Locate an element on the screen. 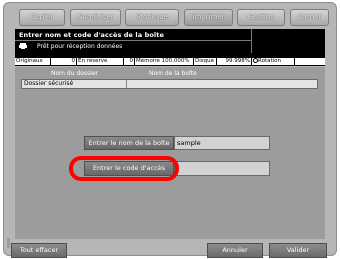 Image resolution: width=340 pixels, height=259 pixels. ok-button: Valider is located at coordinates (298, 250).